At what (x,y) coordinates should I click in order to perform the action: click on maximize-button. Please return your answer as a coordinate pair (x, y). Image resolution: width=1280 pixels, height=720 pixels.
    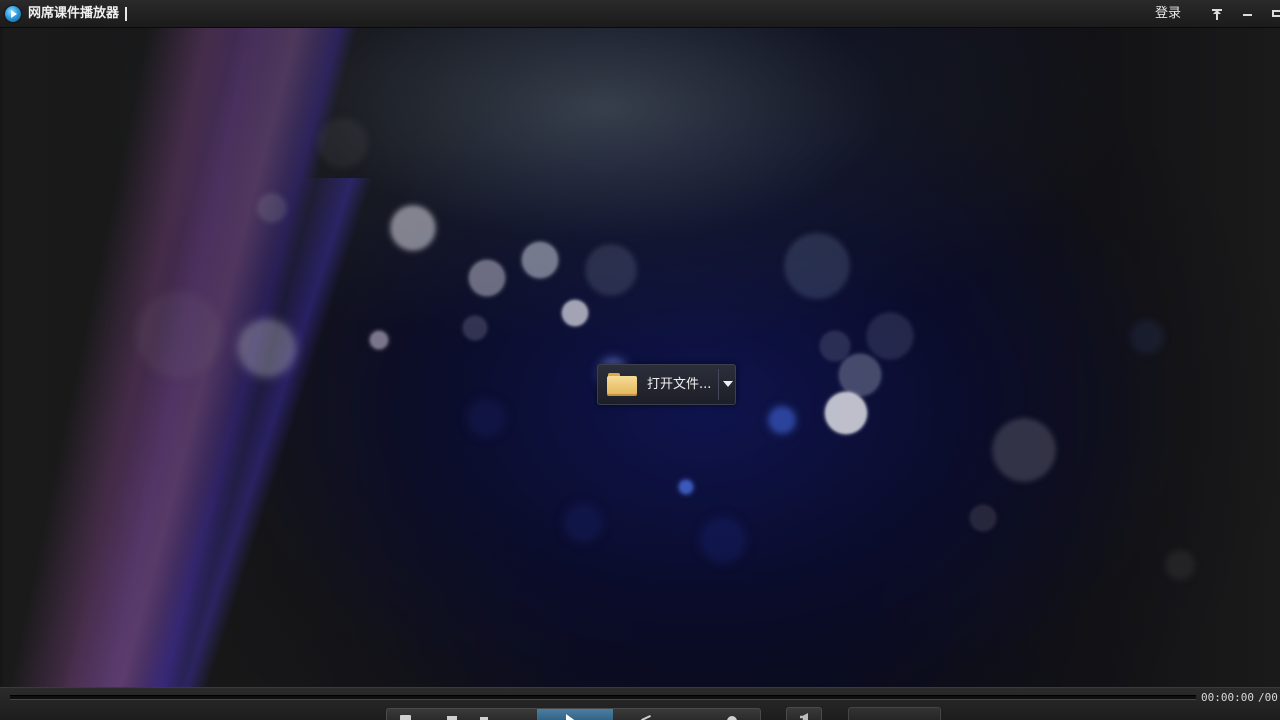
    Looking at the image, I should click on (1273, 14).